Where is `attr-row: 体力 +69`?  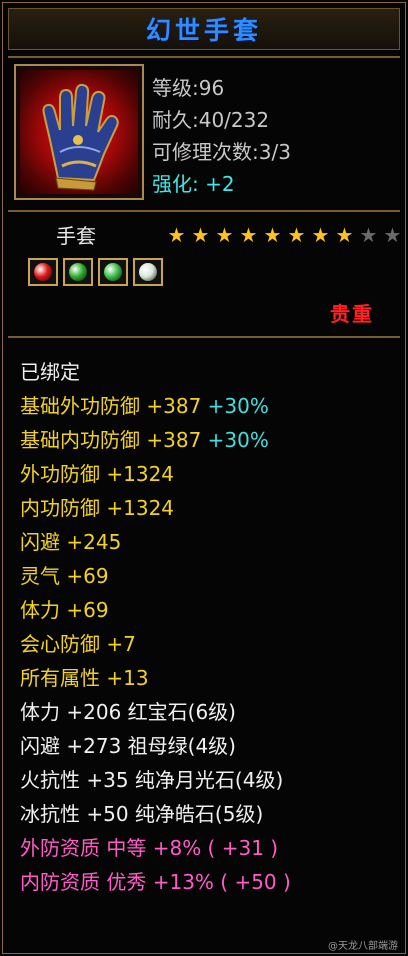 attr-row: 体力 +69 is located at coordinates (64, 610).